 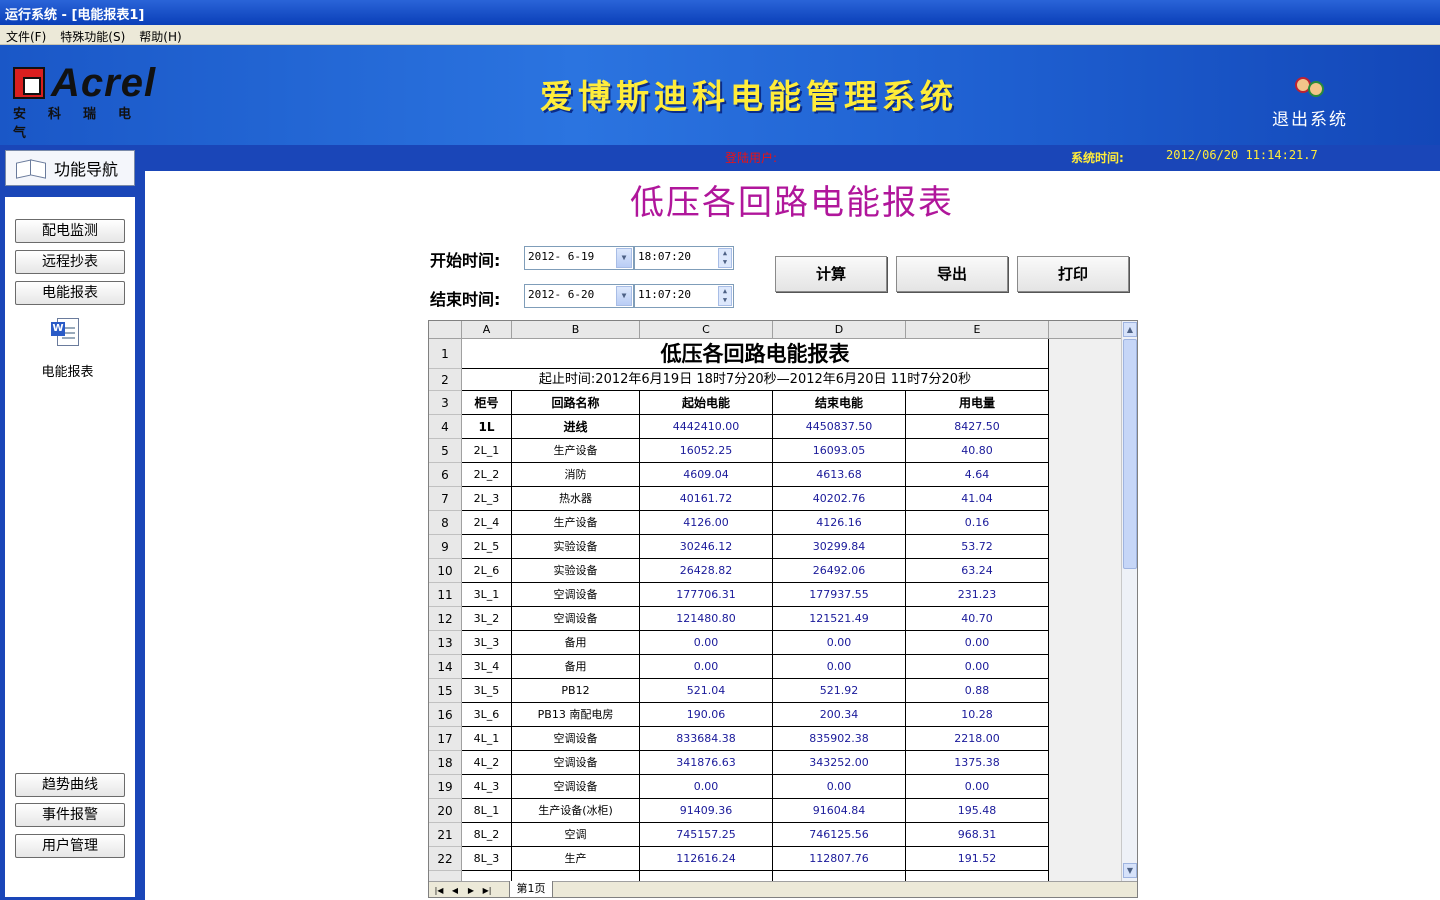 What do you see at coordinates (445, 739) in the screenshot?
I see `row-header: 17` at bounding box center [445, 739].